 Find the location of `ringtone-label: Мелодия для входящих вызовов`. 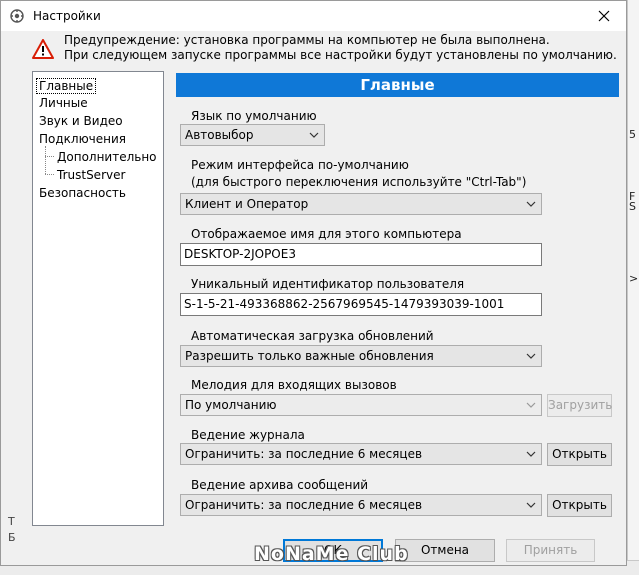

ringtone-label: Мелодия для входящих вызовов is located at coordinates (294, 385).